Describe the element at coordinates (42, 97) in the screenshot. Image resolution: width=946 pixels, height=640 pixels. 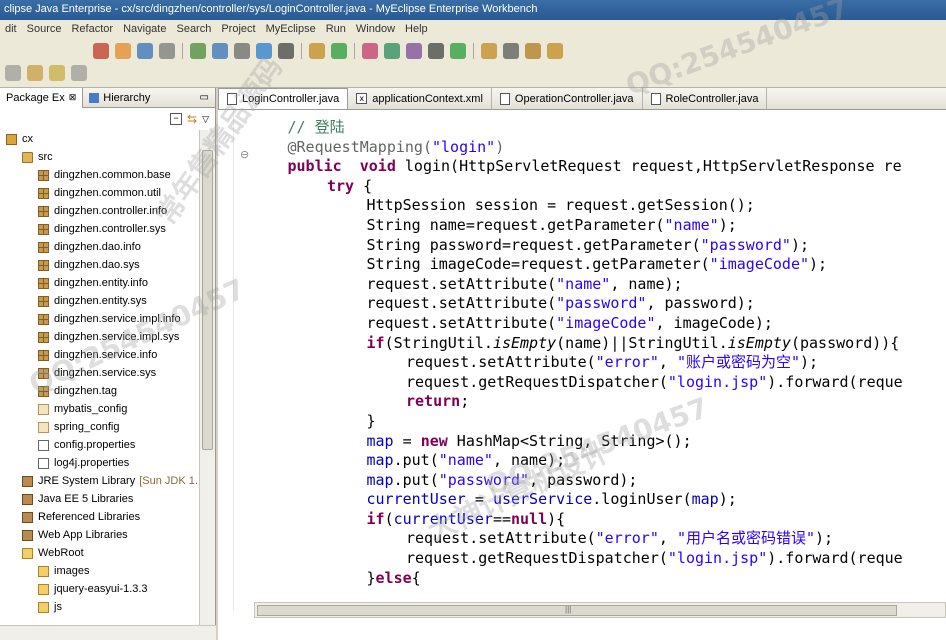
I see `tab-package-explorer: Package Ex ⊠` at that location.